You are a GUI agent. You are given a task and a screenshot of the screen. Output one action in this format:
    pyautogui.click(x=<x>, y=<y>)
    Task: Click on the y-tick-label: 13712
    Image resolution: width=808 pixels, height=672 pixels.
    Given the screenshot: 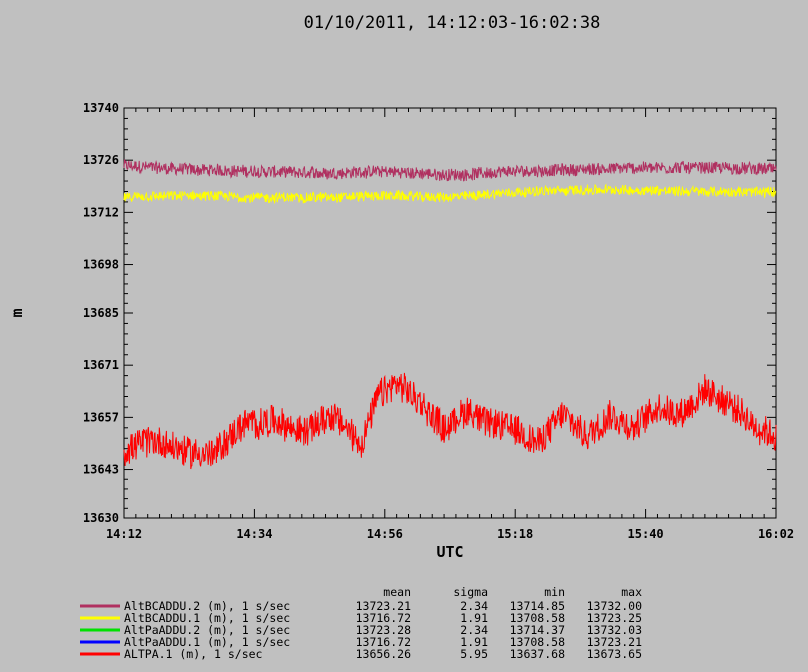 What is the action you would take?
    pyautogui.click(x=101, y=212)
    